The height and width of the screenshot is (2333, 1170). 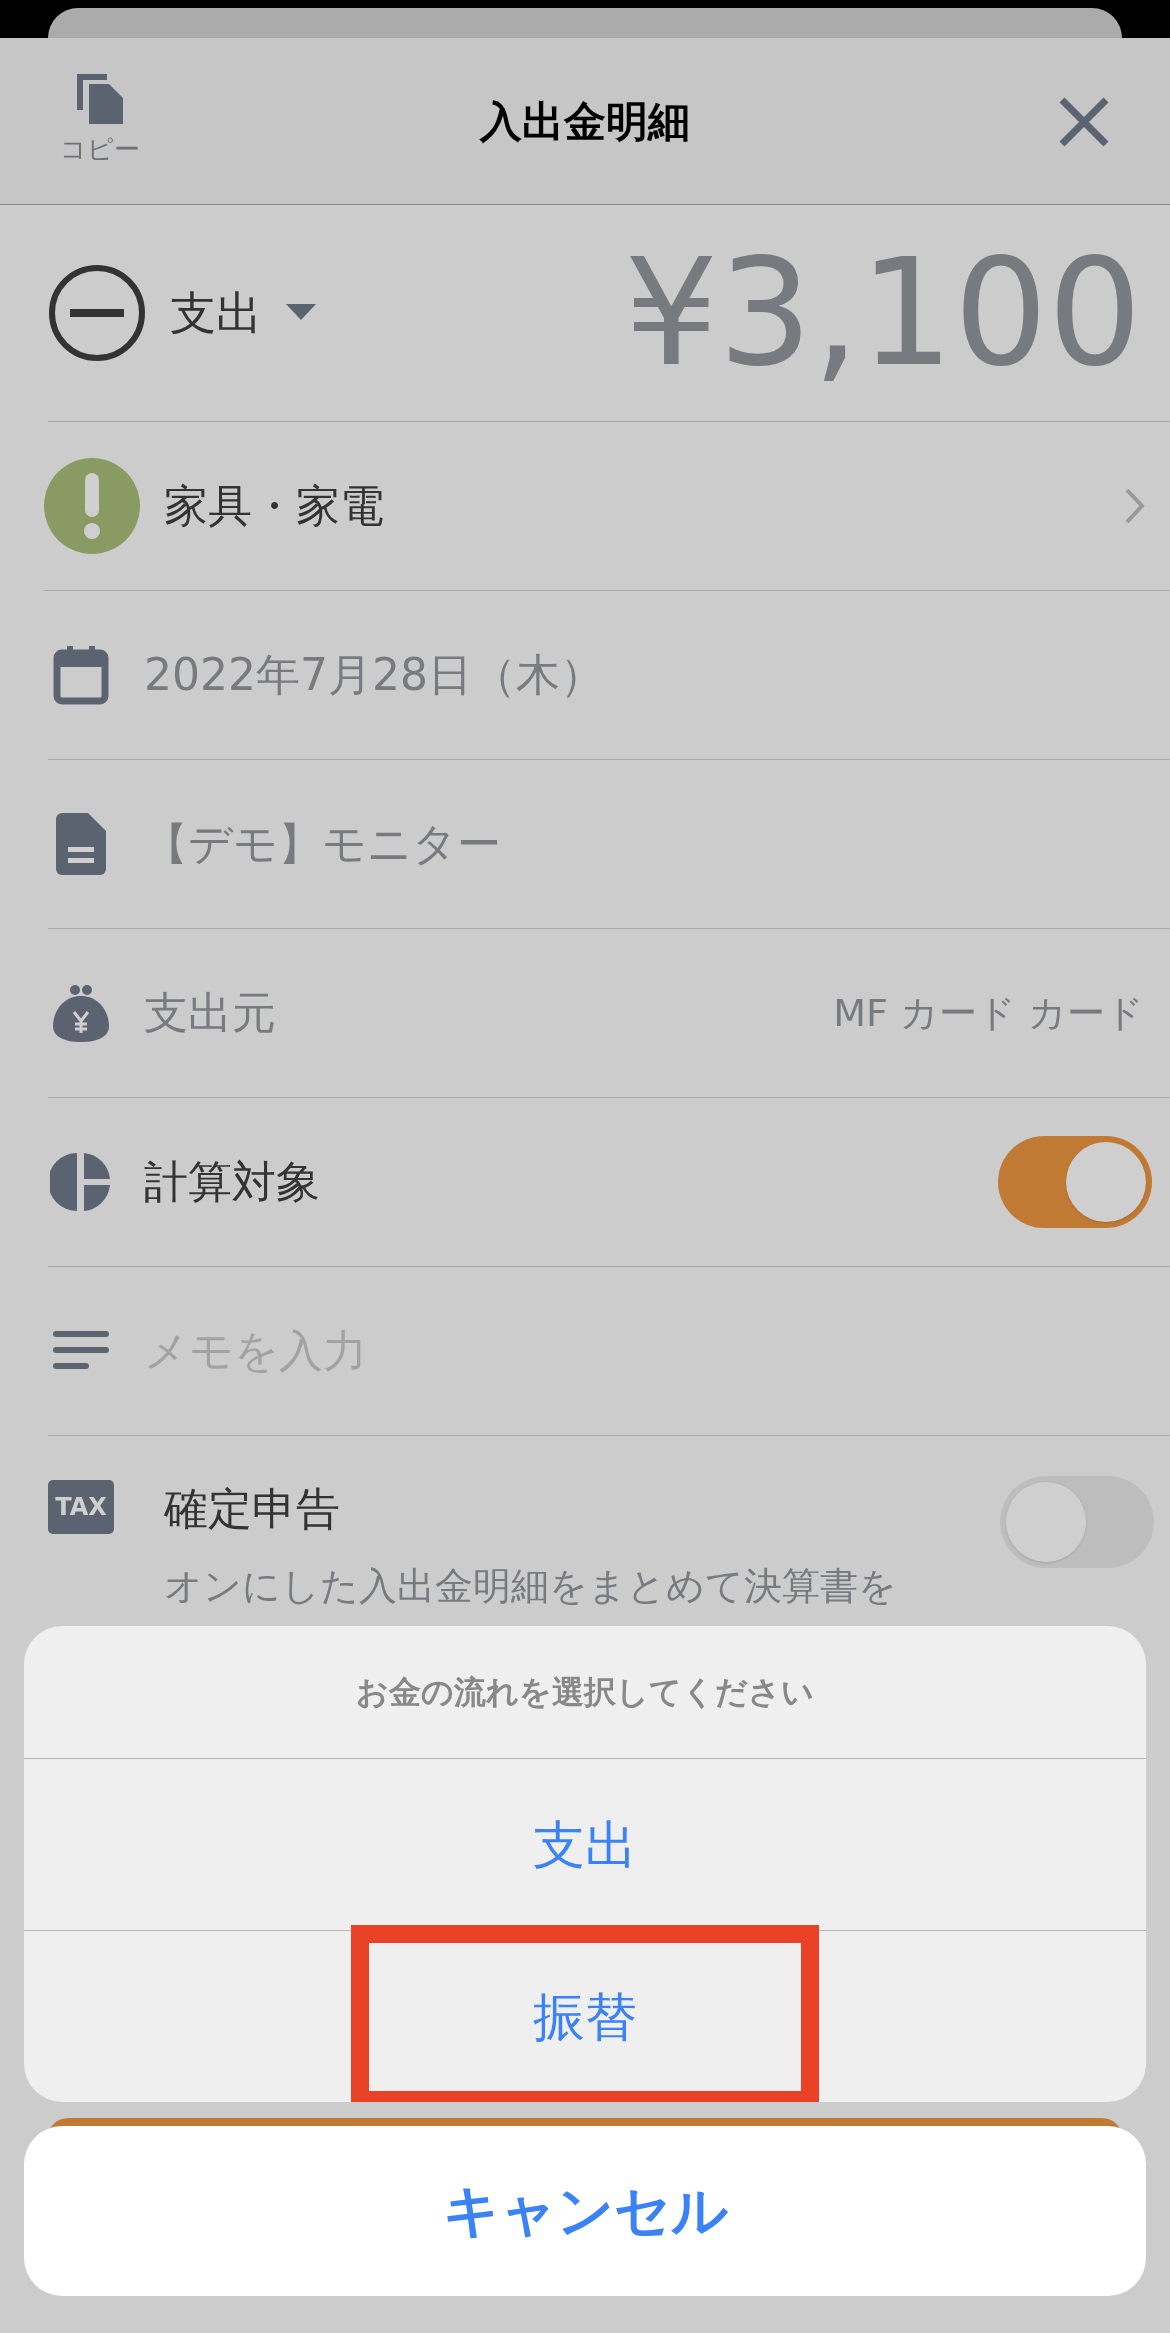 What do you see at coordinates (81, 1013) in the screenshot?
I see `coin-purse-icon` at bounding box center [81, 1013].